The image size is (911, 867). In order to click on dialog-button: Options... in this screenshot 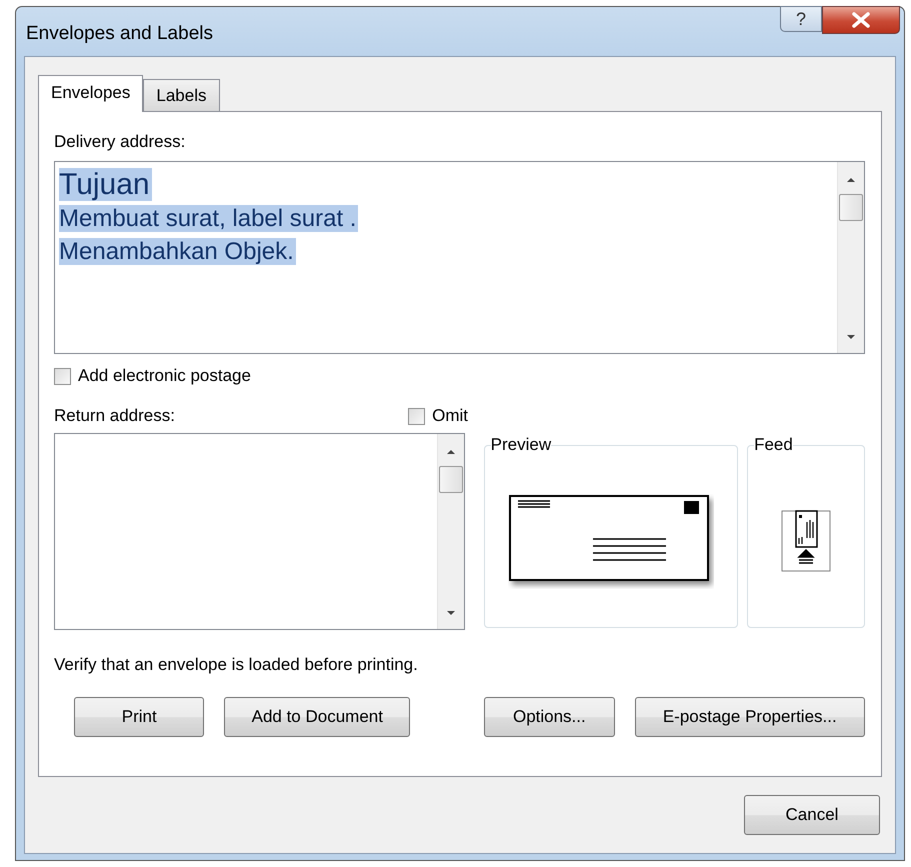, I will do `click(549, 717)`.